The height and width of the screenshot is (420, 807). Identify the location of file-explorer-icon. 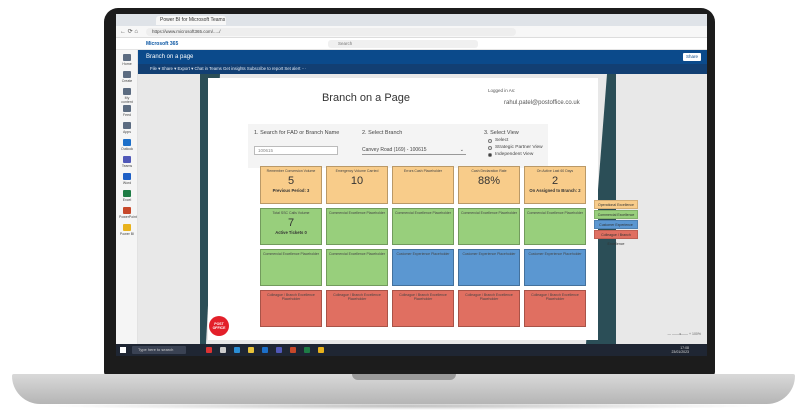
(251, 350).